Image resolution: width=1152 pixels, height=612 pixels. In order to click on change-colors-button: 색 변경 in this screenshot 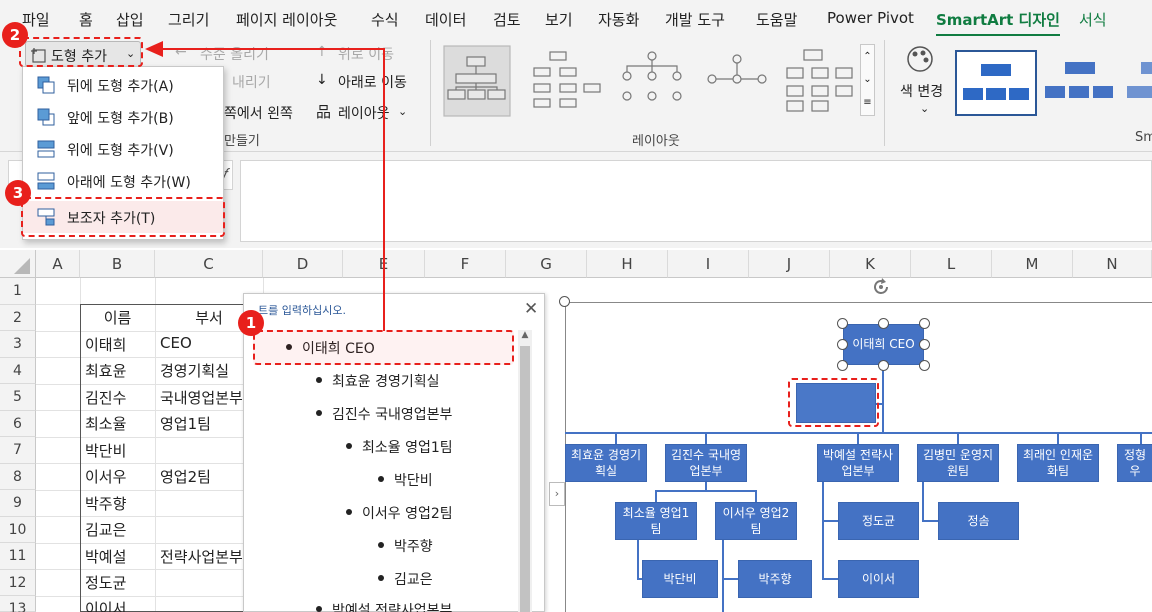, I will do `click(921, 91)`.